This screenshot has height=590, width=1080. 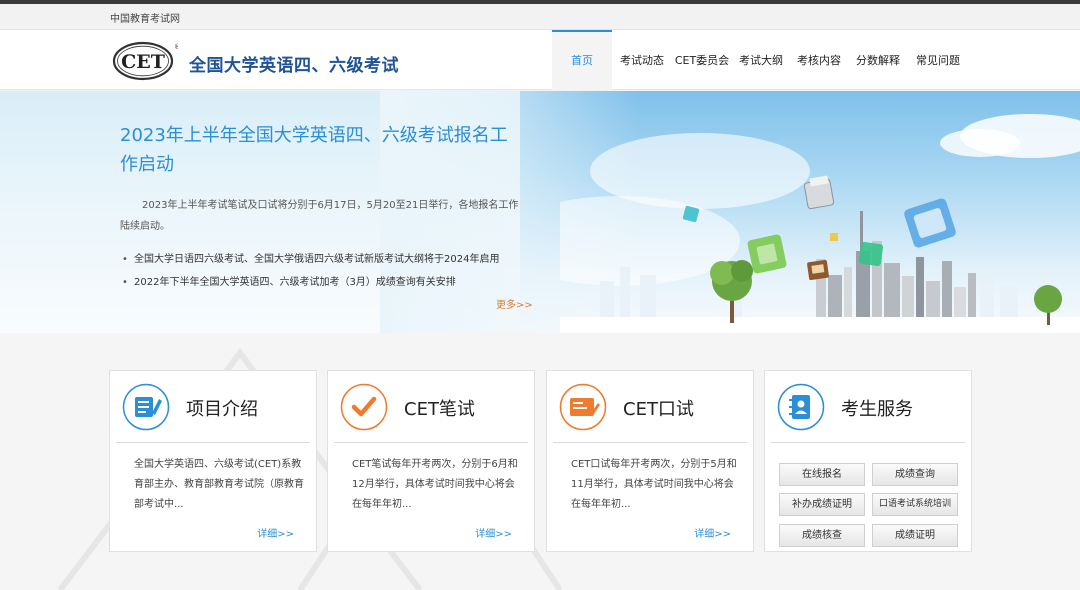 I want to click on card-candidate-services: 考生服务 在线报名 成绩查询 补办成绩证明 口语考试系统培训 成绩核查 成绩证明, so click(x=868, y=461).